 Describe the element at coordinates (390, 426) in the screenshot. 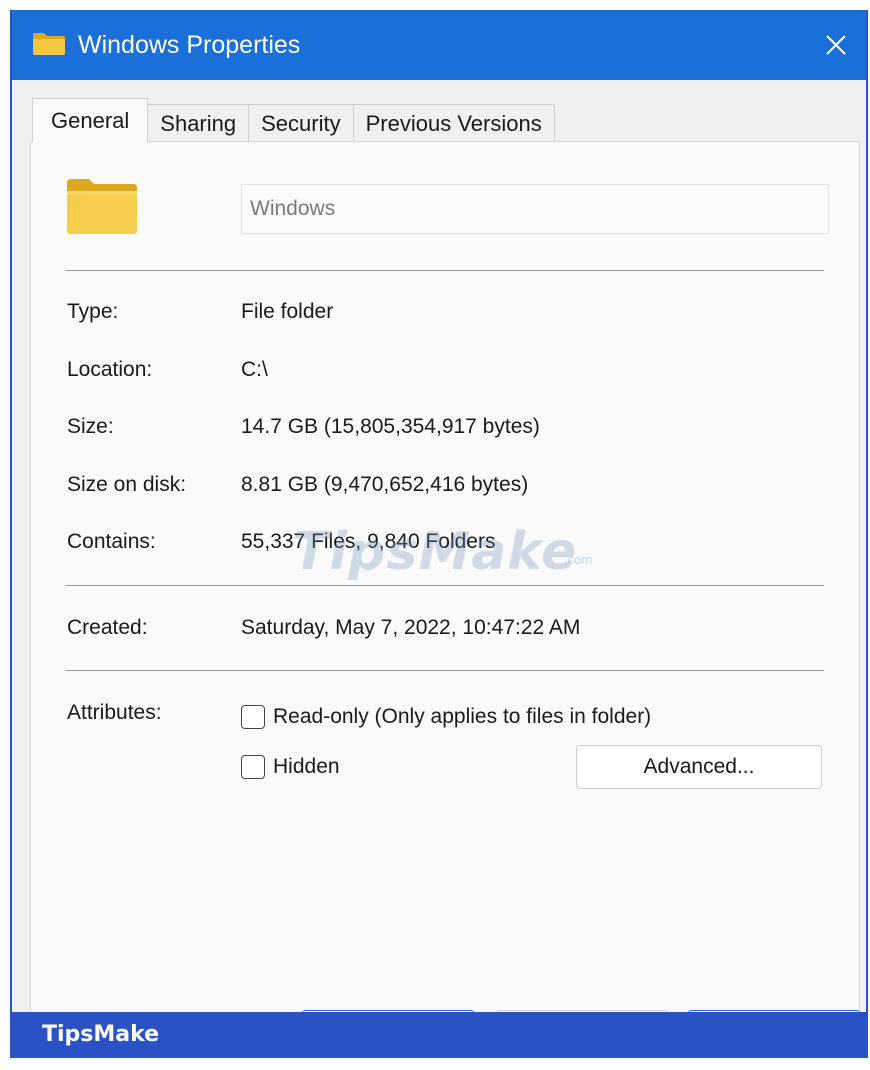

I see `size-value: 14.7 GB (15,805,354,917 bytes)` at that location.